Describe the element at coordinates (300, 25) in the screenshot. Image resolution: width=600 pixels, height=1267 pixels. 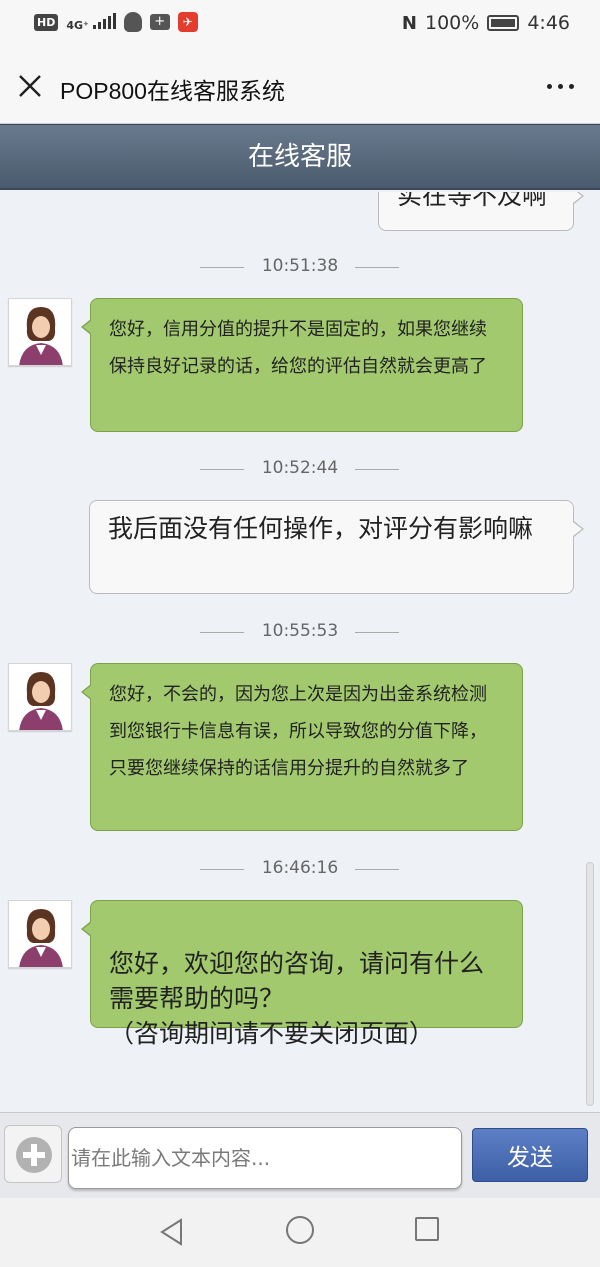
I see `status-bar: HD 4G⁺ + ✈ N 100% 4:46` at that location.